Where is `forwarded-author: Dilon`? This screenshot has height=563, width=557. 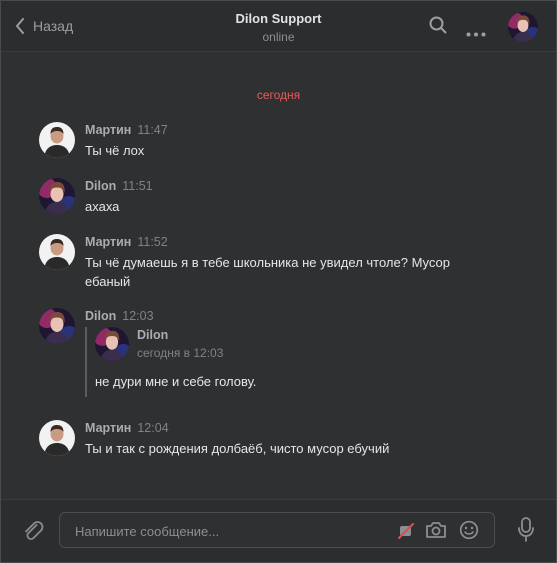
forwarded-author: Dilon is located at coordinates (153, 335).